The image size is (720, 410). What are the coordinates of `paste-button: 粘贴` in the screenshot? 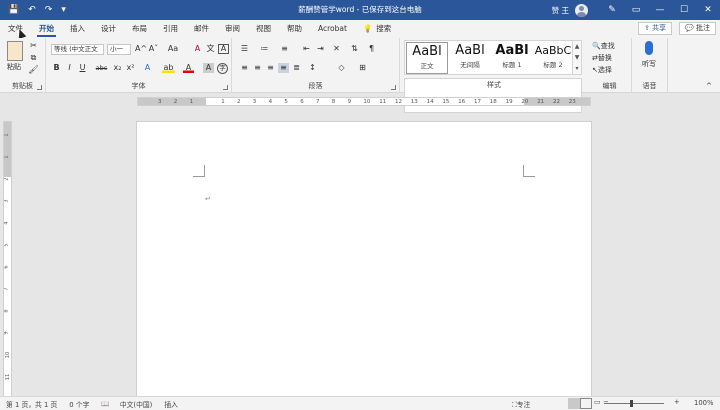 It's located at (14, 67).